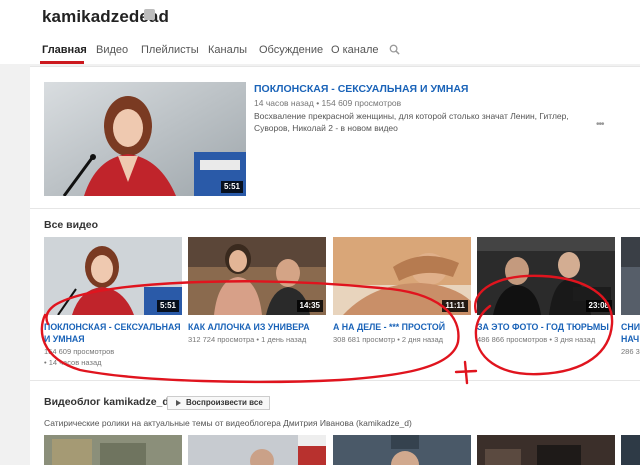 The width and height of the screenshot is (640, 465). What do you see at coordinates (630, 351) in the screenshot?
I see `video-meta: 286 3` at bounding box center [630, 351].